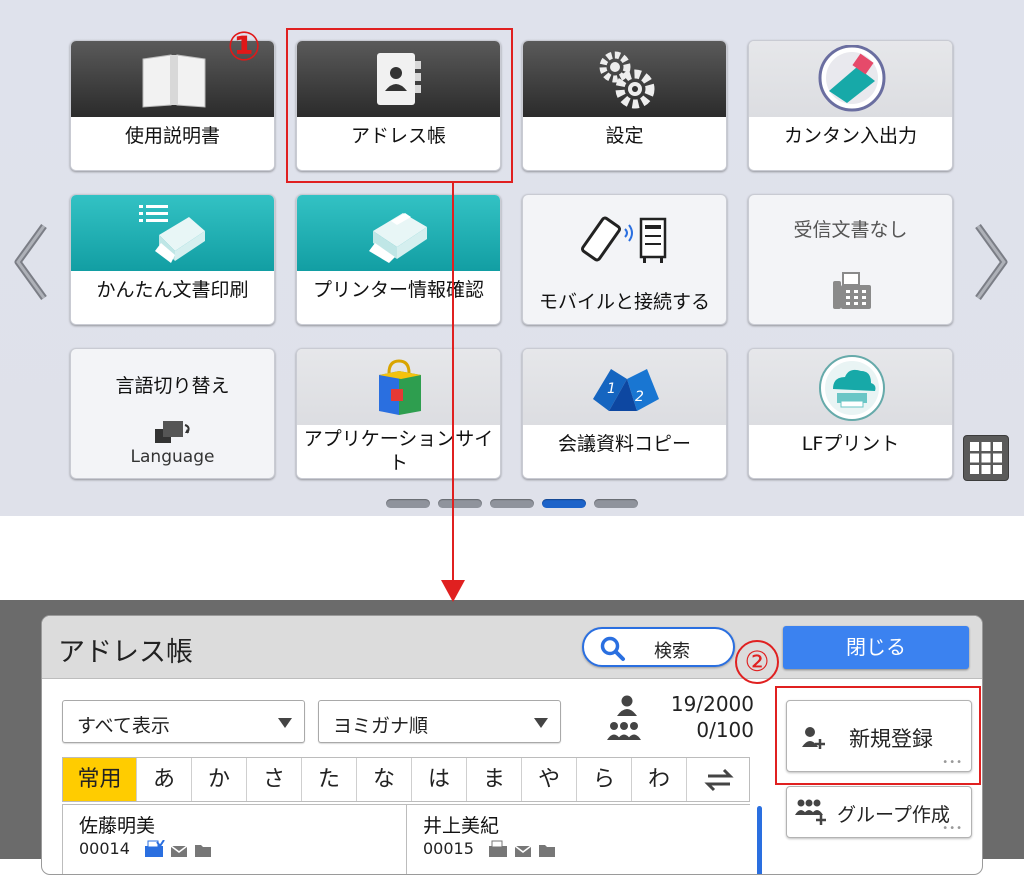 The width and height of the screenshot is (1024, 875). I want to click on address-list: 佐藤明美 00014 井上美紀 00015, so click(406, 839).